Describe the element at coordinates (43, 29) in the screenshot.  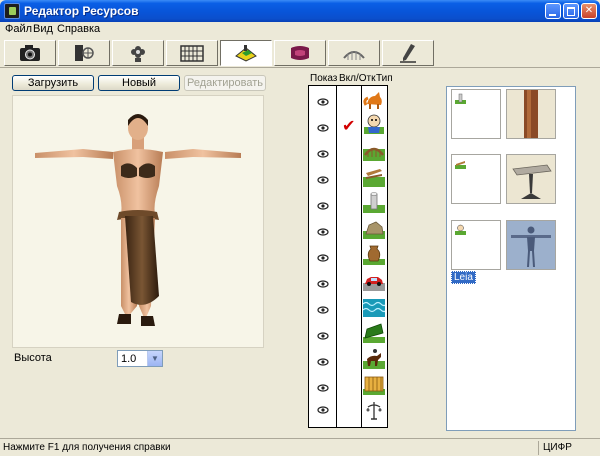
I see `menu-view: Вид` at that location.